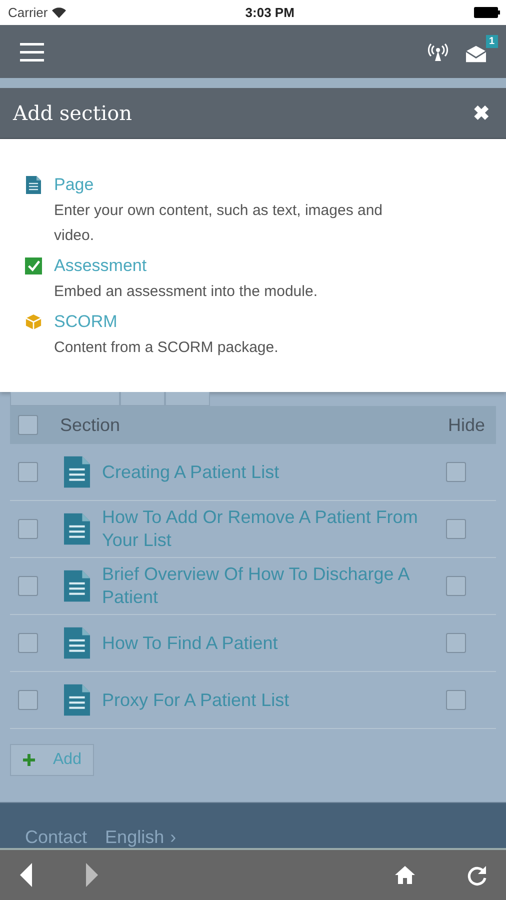 Image resolution: width=506 pixels, height=900 pixels. I want to click on antenna-icon, so click(438, 51).